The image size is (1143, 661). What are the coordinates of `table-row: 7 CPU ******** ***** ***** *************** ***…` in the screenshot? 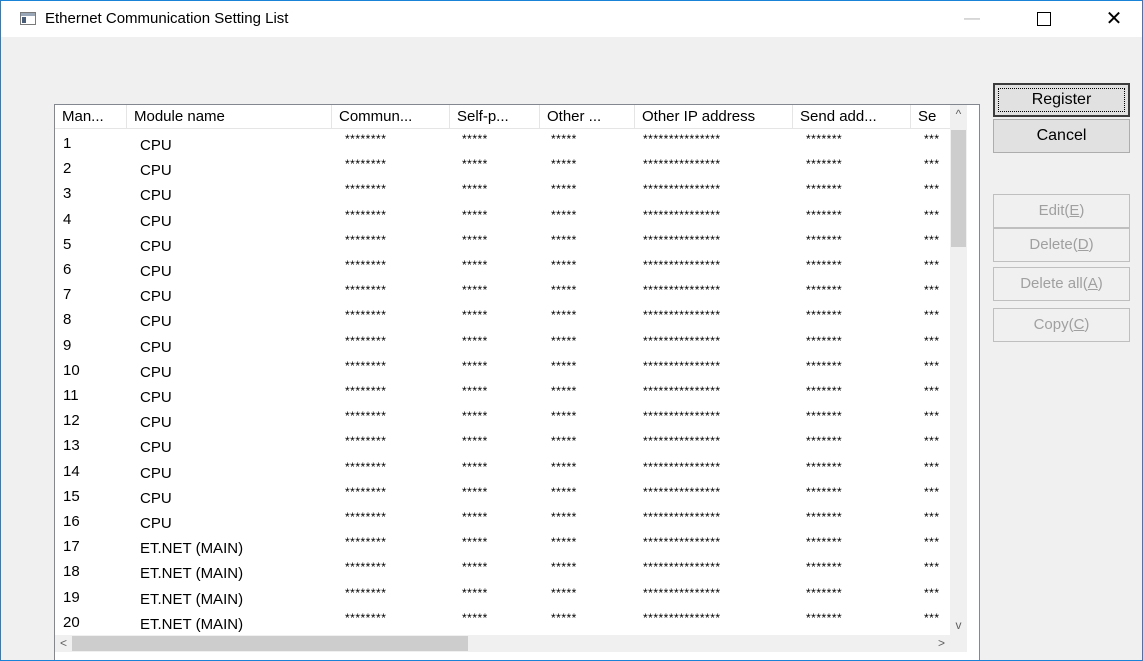 It's located at (502, 293).